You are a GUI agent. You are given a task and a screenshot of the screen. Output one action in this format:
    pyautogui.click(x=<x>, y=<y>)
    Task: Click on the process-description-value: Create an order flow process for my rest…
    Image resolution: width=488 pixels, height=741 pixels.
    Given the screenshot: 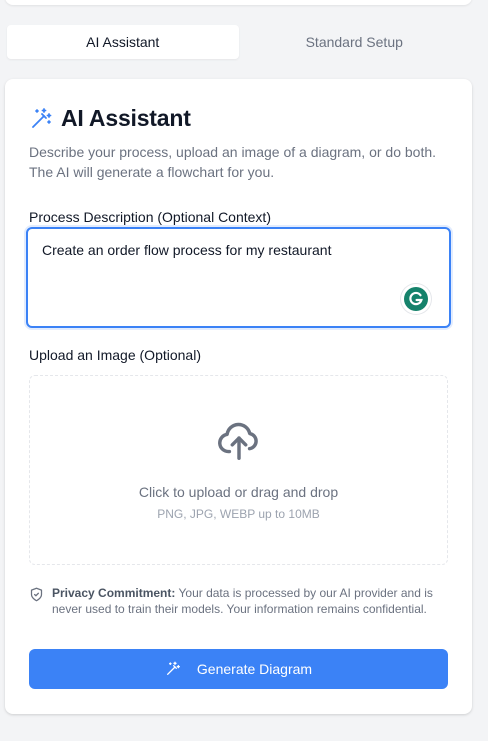 What is the action you would take?
    pyautogui.click(x=187, y=250)
    